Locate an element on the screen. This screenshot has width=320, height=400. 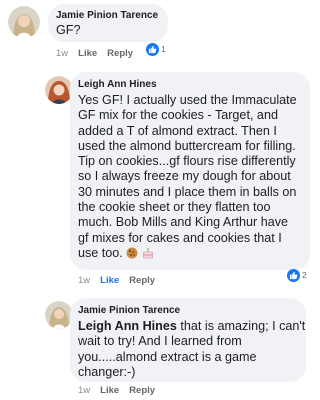
reaction-badge: 2 is located at coordinates (297, 275).